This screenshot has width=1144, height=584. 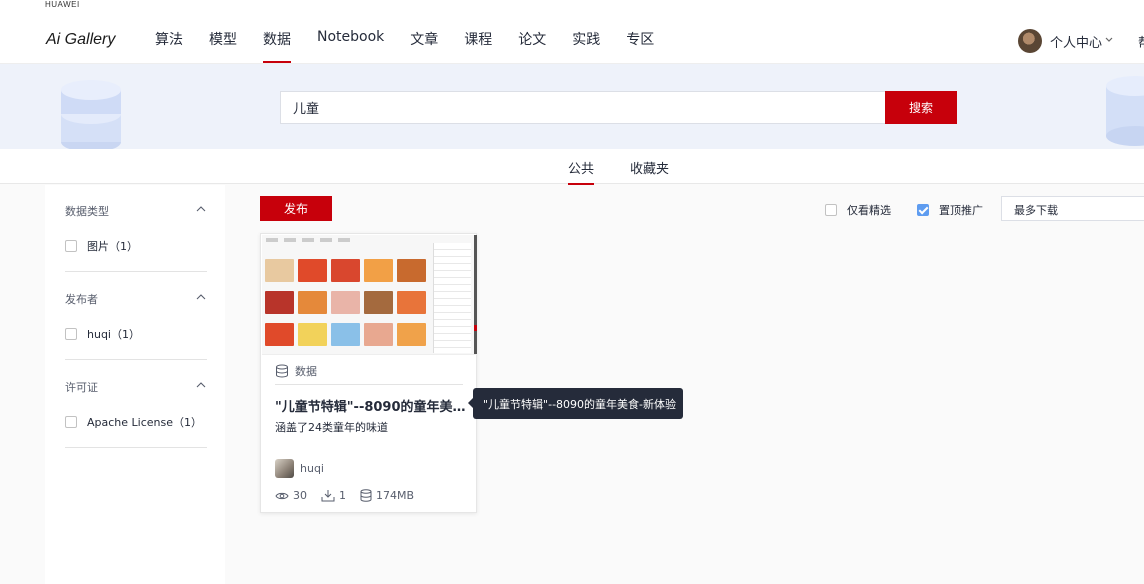 What do you see at coordinates (387, 495) in the screenshot?
I see `dataset-size: 174MB` at bounding box center [387, 495].